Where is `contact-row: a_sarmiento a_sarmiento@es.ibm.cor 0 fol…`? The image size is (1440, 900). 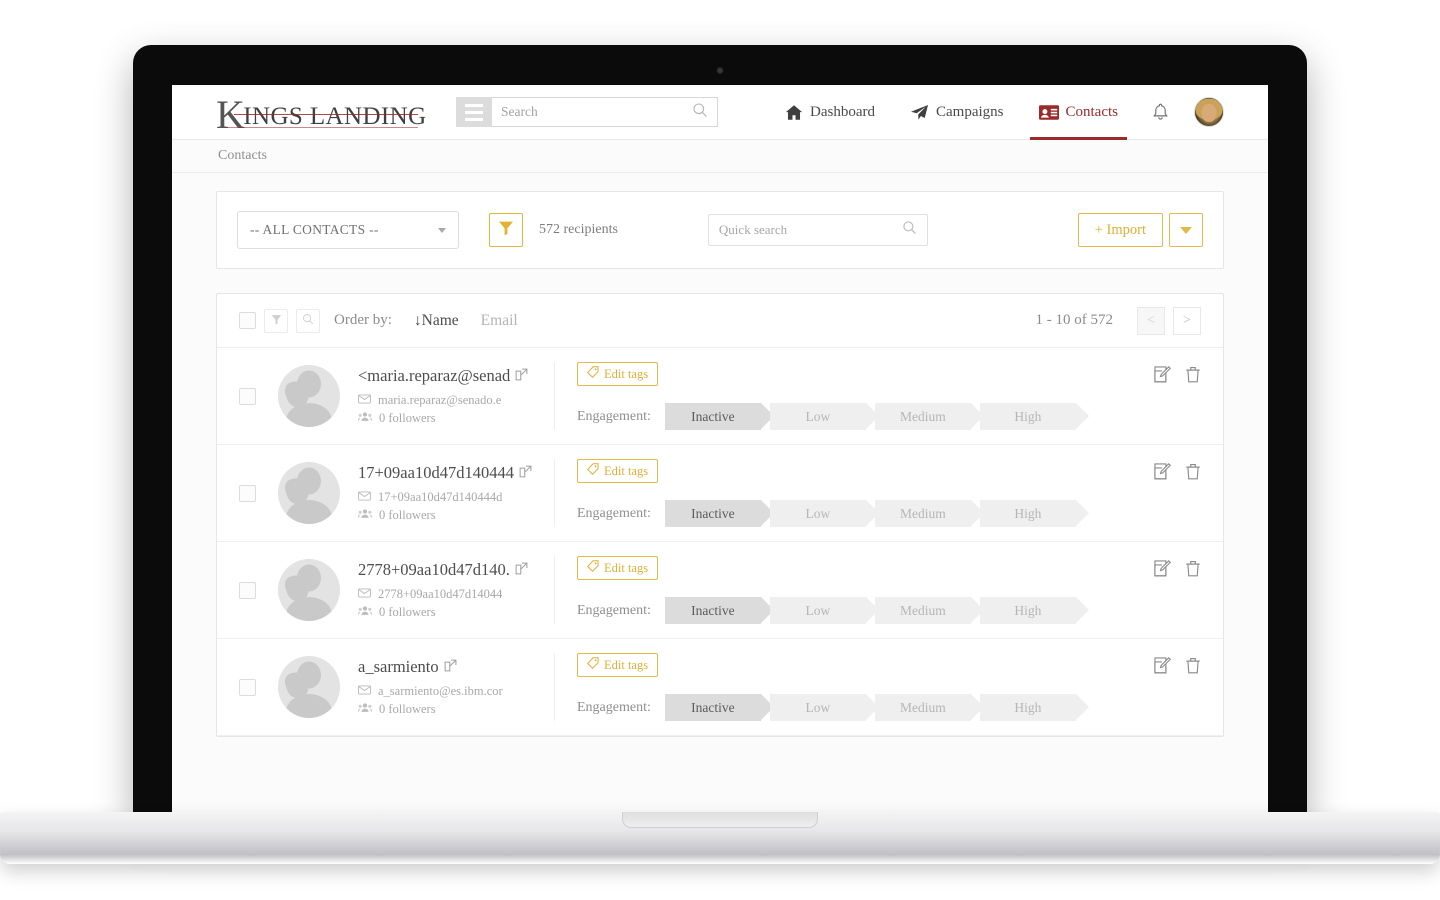
contact-row: a_sarmiento a_sarmiento@es.ibm.cor 0 fol… is located at coordinates (720, 687).